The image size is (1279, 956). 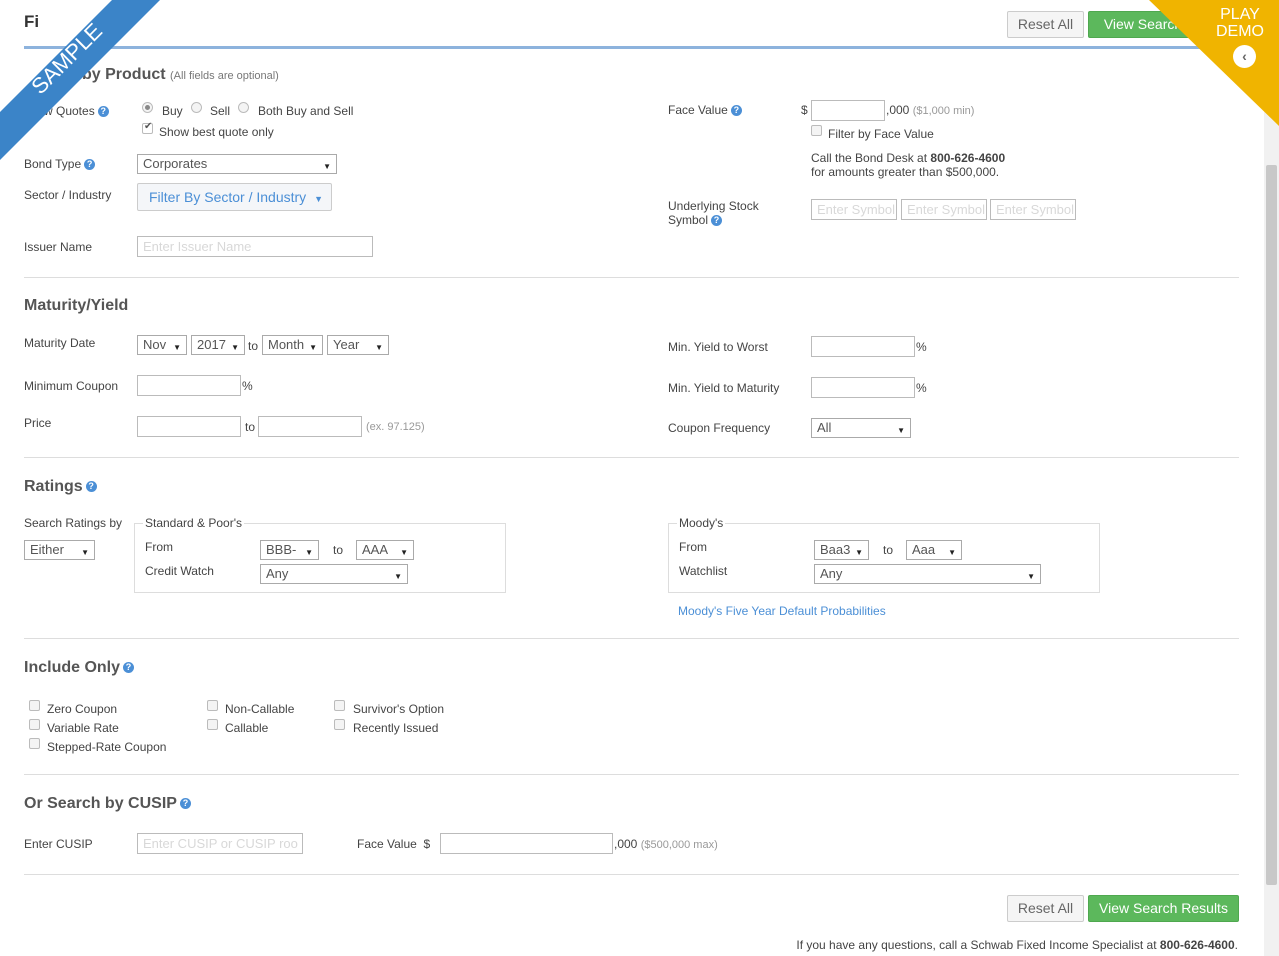 I want to click on bond-type-select: Corporates ▼, so click(x=237, y=164).